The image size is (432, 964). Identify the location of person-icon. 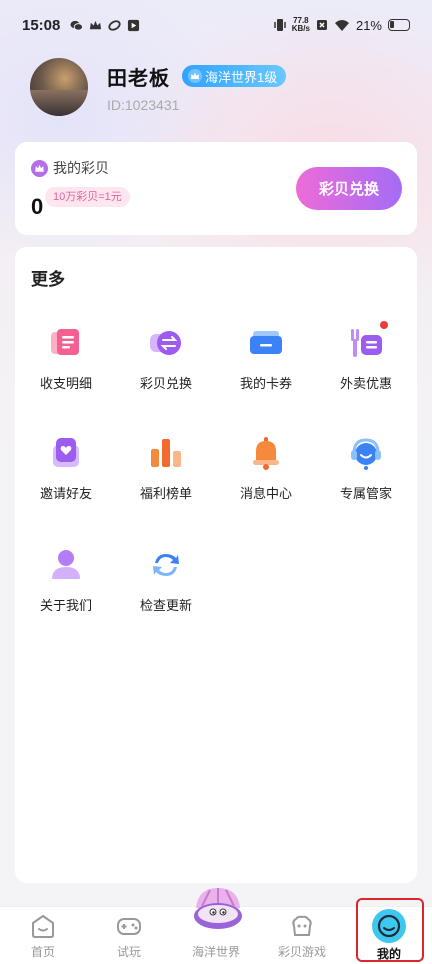
(66, 564).